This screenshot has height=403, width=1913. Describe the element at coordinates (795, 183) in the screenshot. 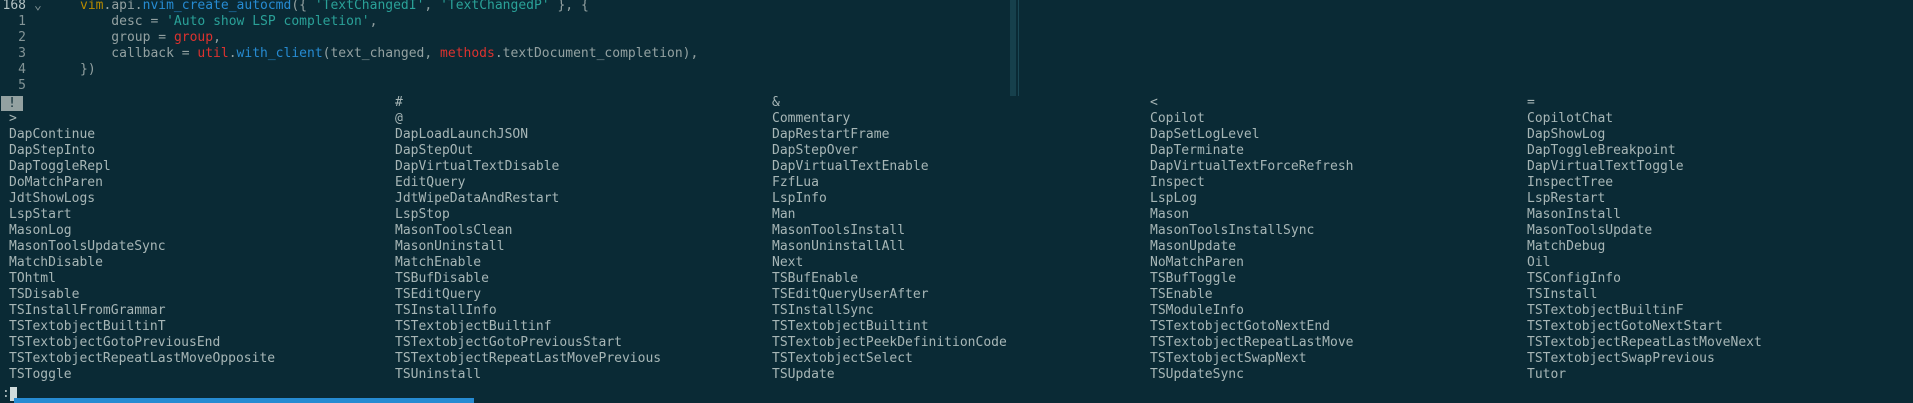

I see `completion-item: FzfLua` at that location.